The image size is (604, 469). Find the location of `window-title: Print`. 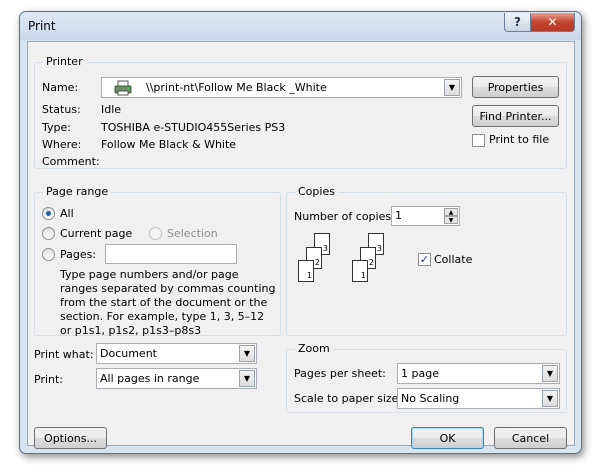

window-title: Print is located at coordinates (42, 26).